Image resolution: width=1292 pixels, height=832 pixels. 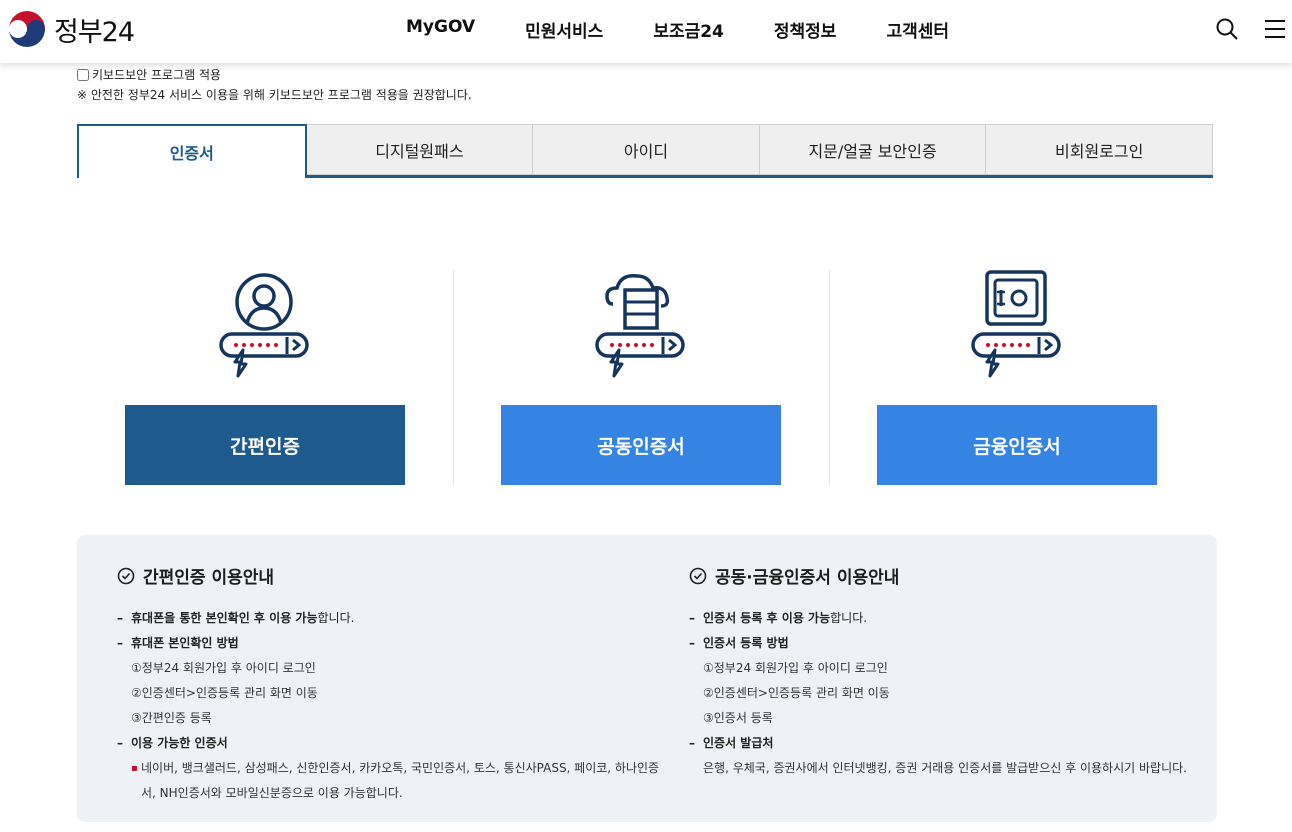 What do you see at coordinates (27, 29) in the screenshot?
I see `taegeuk-logo-icon` at bounding box center [27, 29].